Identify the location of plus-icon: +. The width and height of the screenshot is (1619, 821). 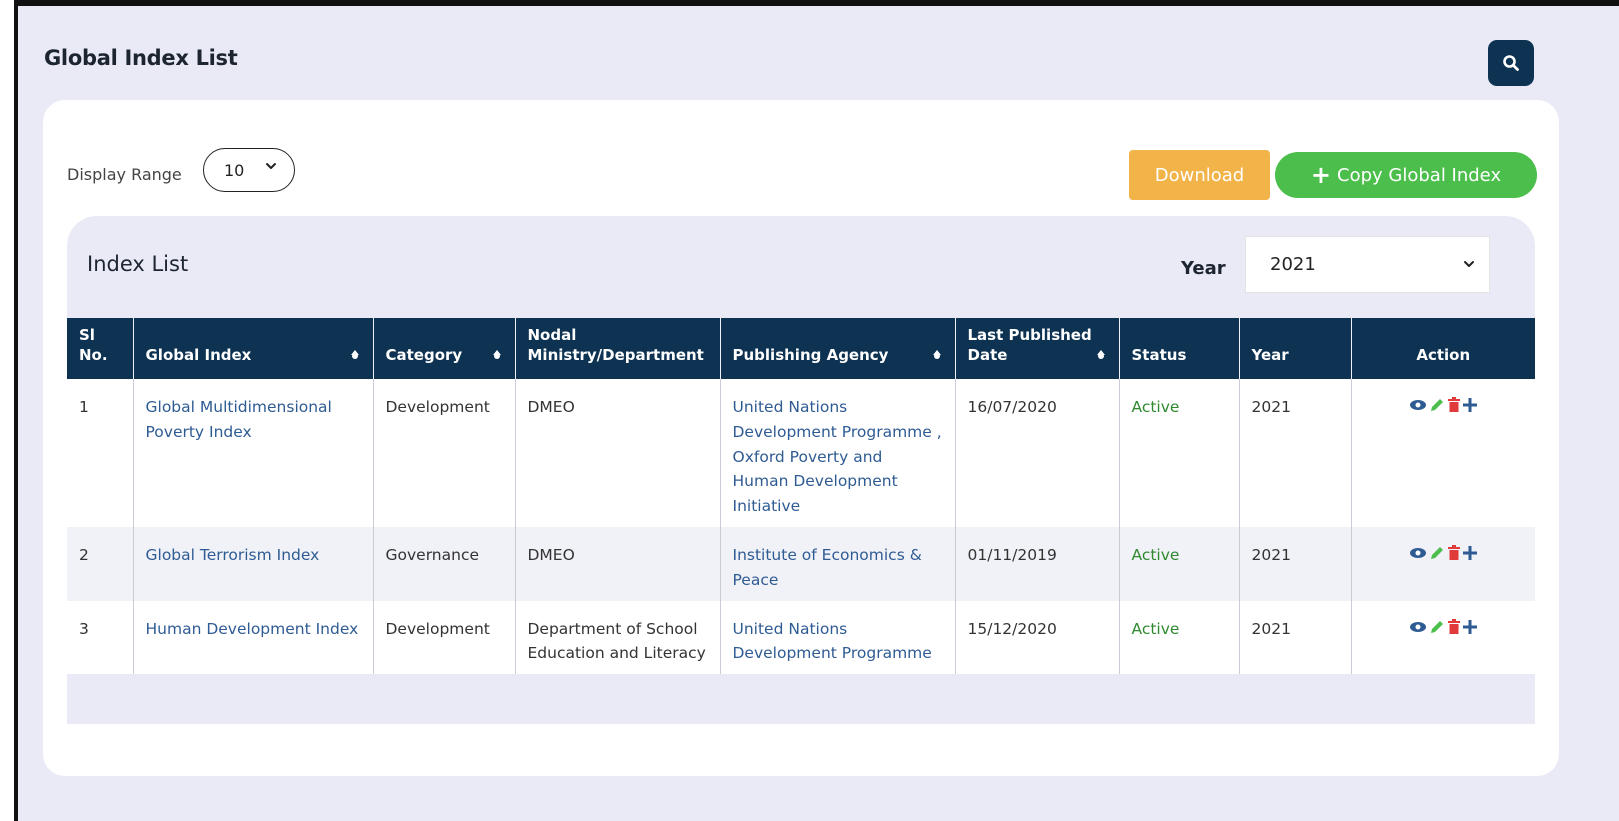
(1321, 175).